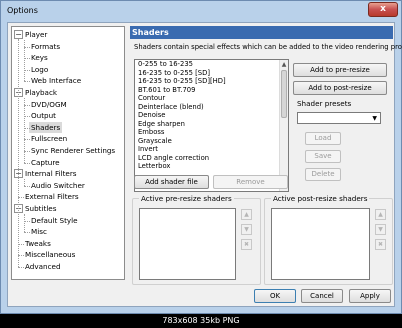 This screenshot has height=328, width=402. What do you see at coordinates (283, 125) in the screenshot?
I see `shader-list-scrollbar: ▲ ▼` at bounding box center [283, 125].